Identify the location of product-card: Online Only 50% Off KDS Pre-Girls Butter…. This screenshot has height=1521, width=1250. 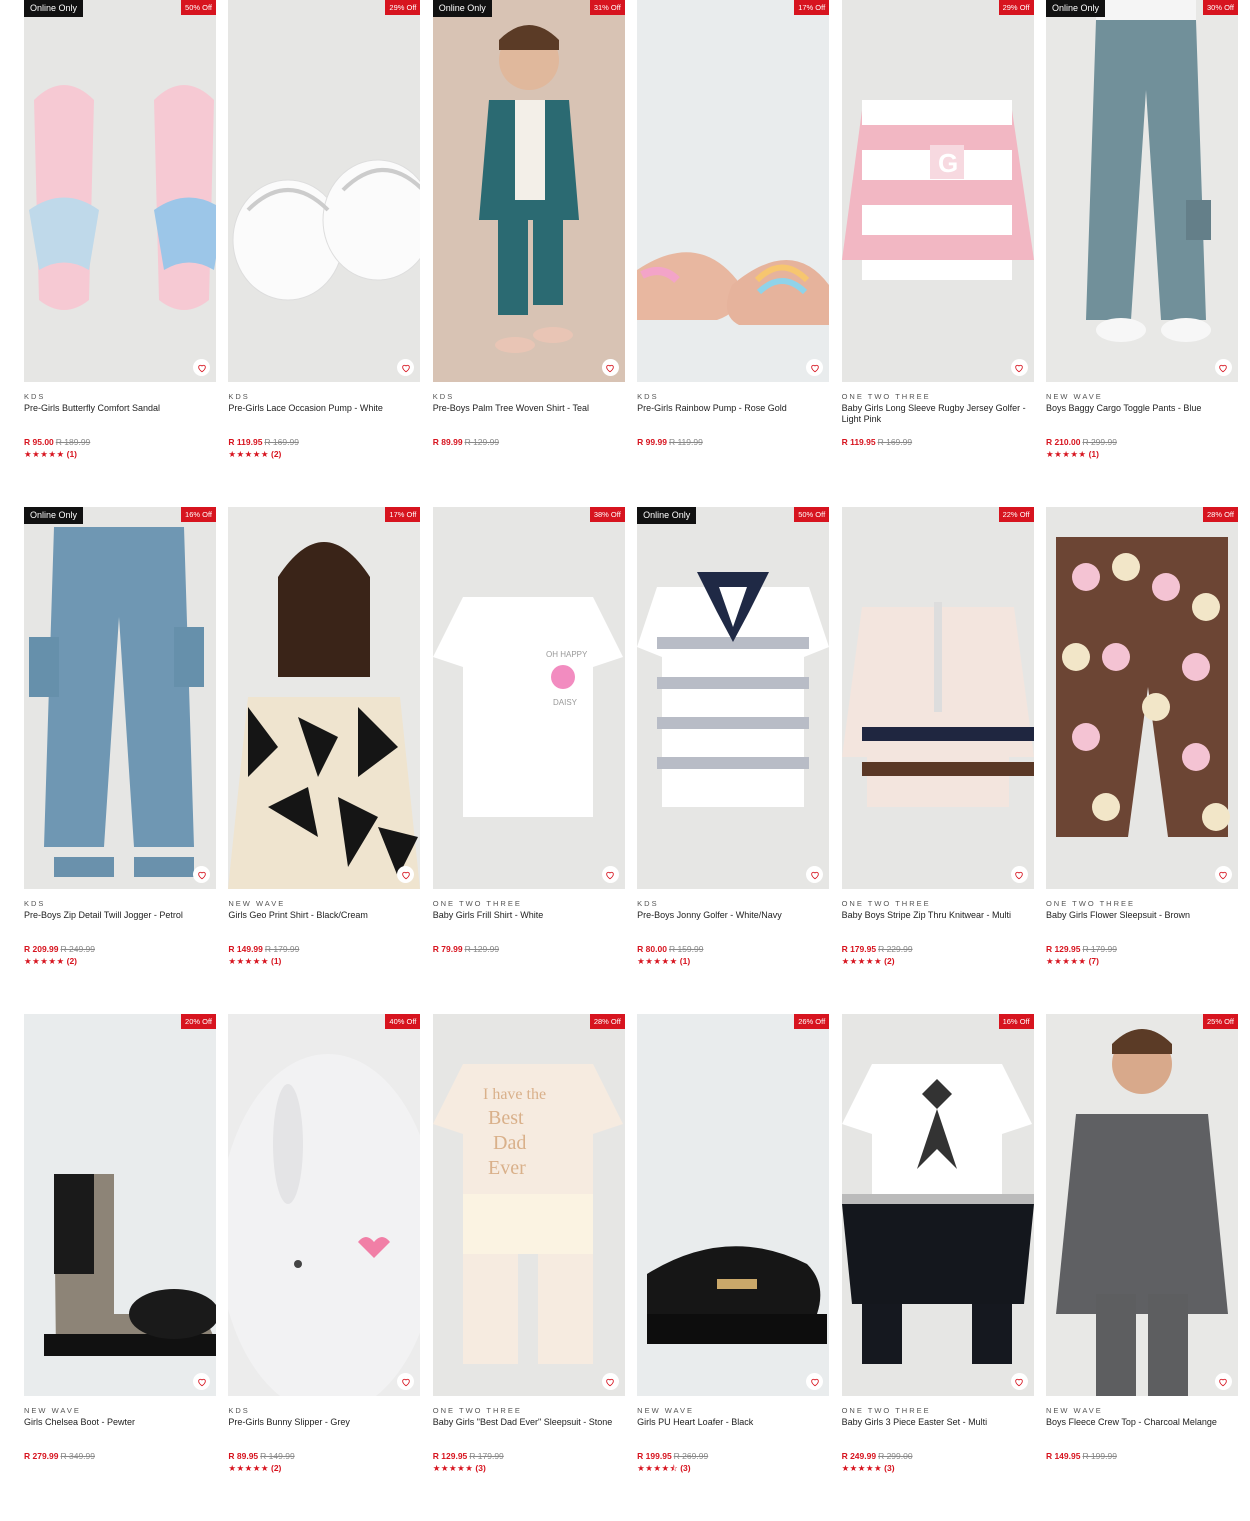
(120, 253).